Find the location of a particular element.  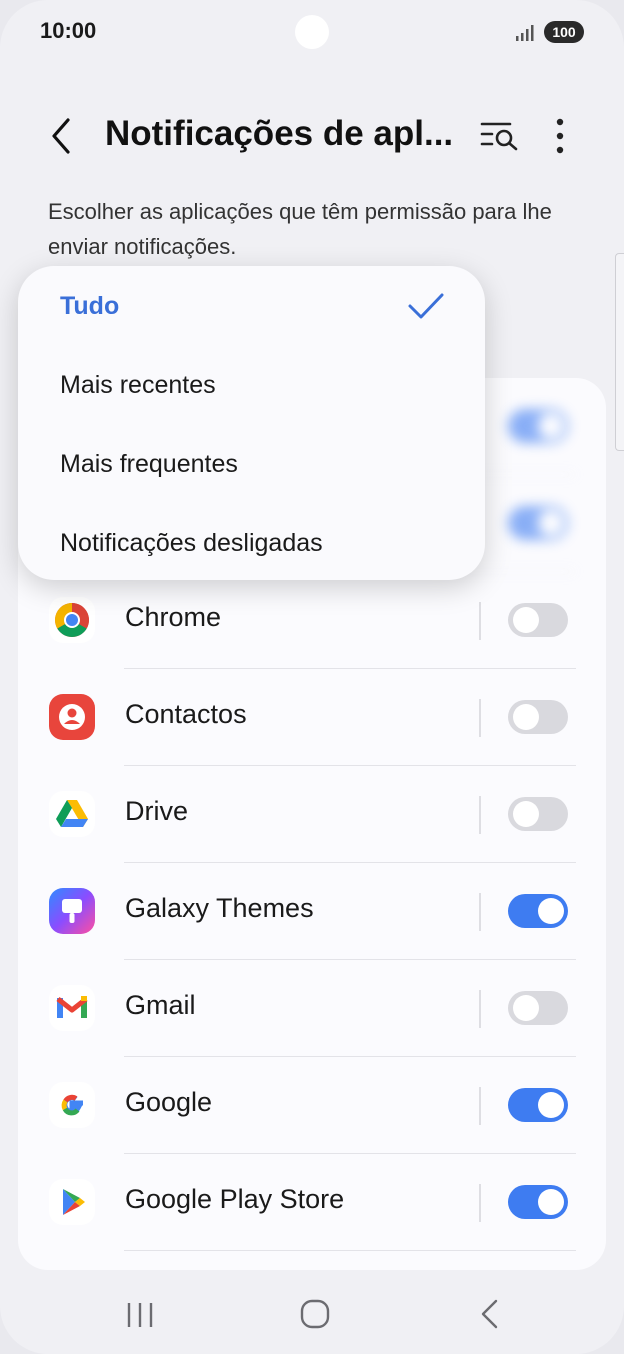

nav-back-button is located at coordinates (490, 1314).